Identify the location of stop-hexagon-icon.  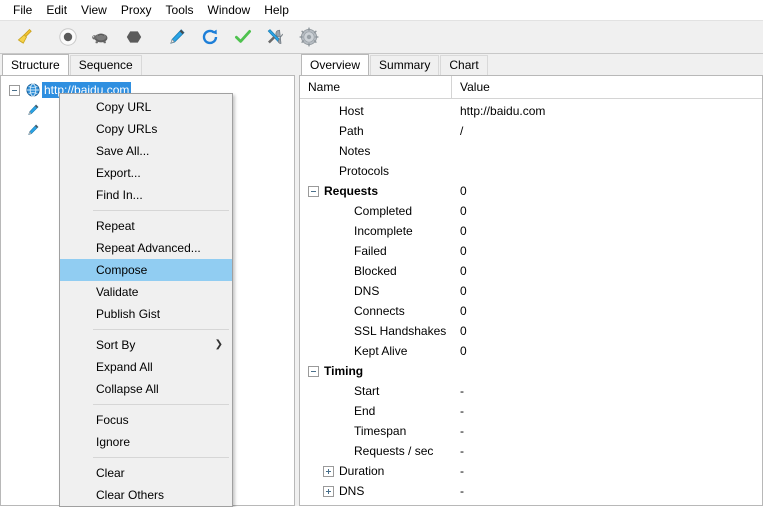
(133, 37).